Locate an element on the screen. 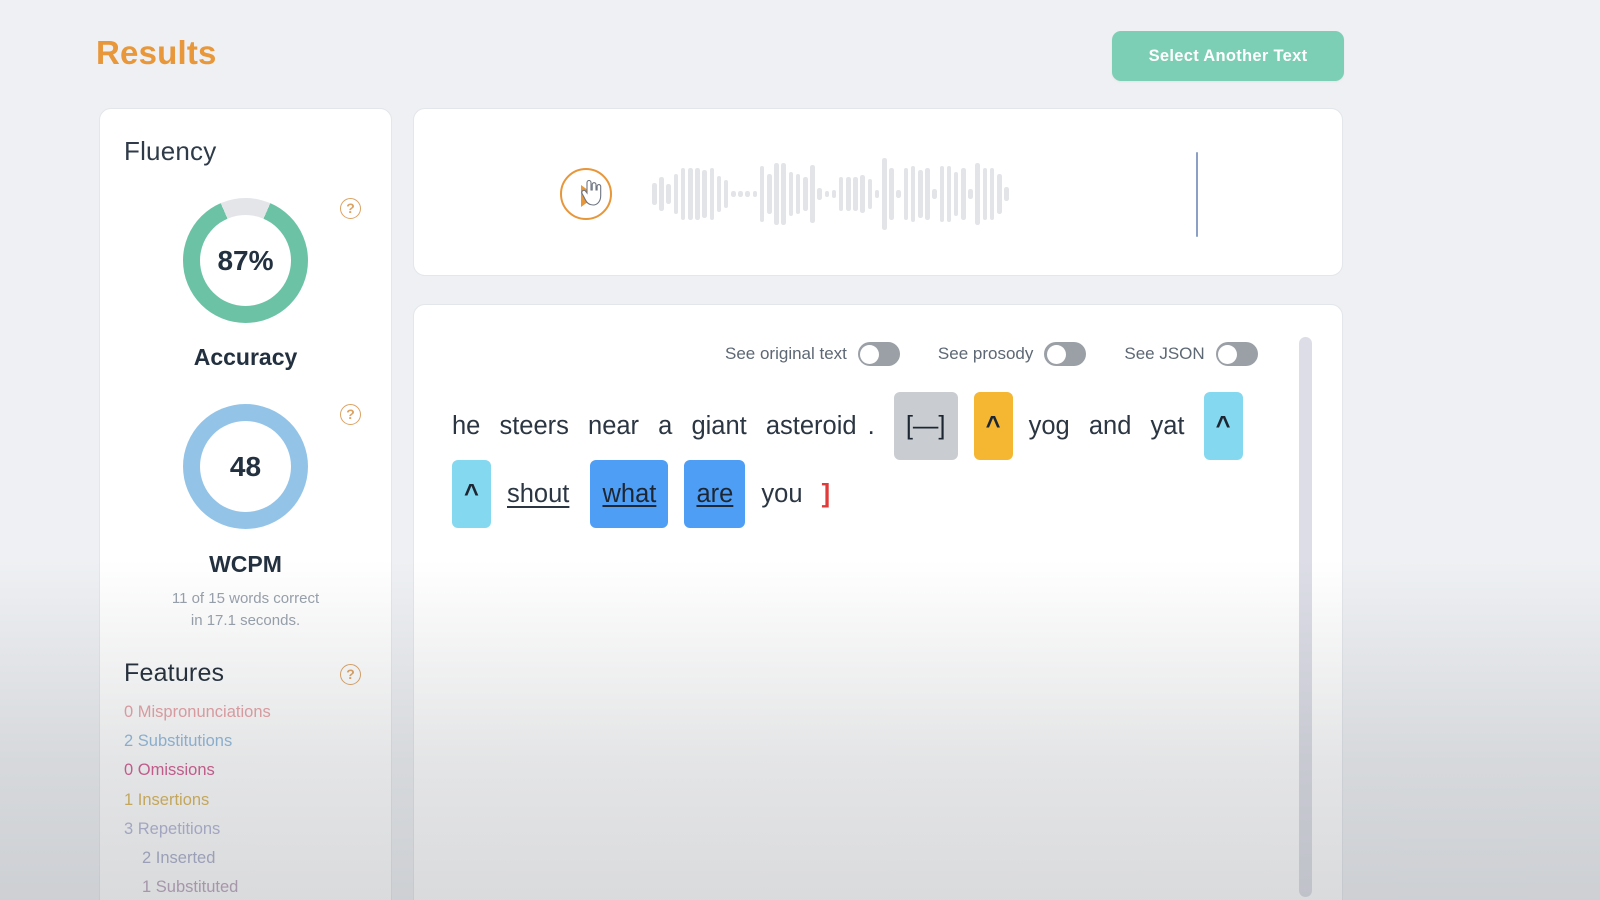  feature-item: 1 Insertions is located at coordinates (254, 800).